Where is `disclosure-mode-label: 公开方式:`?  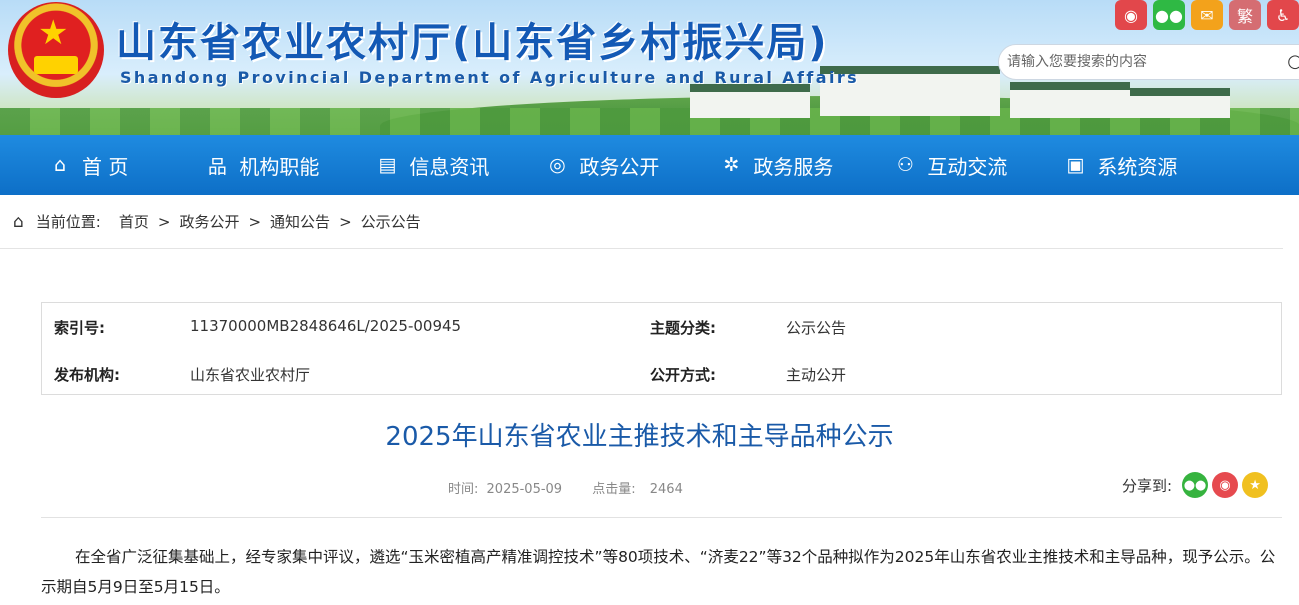 disclosure-mode-label: 公开方式: is located at coordinates (683, 375).